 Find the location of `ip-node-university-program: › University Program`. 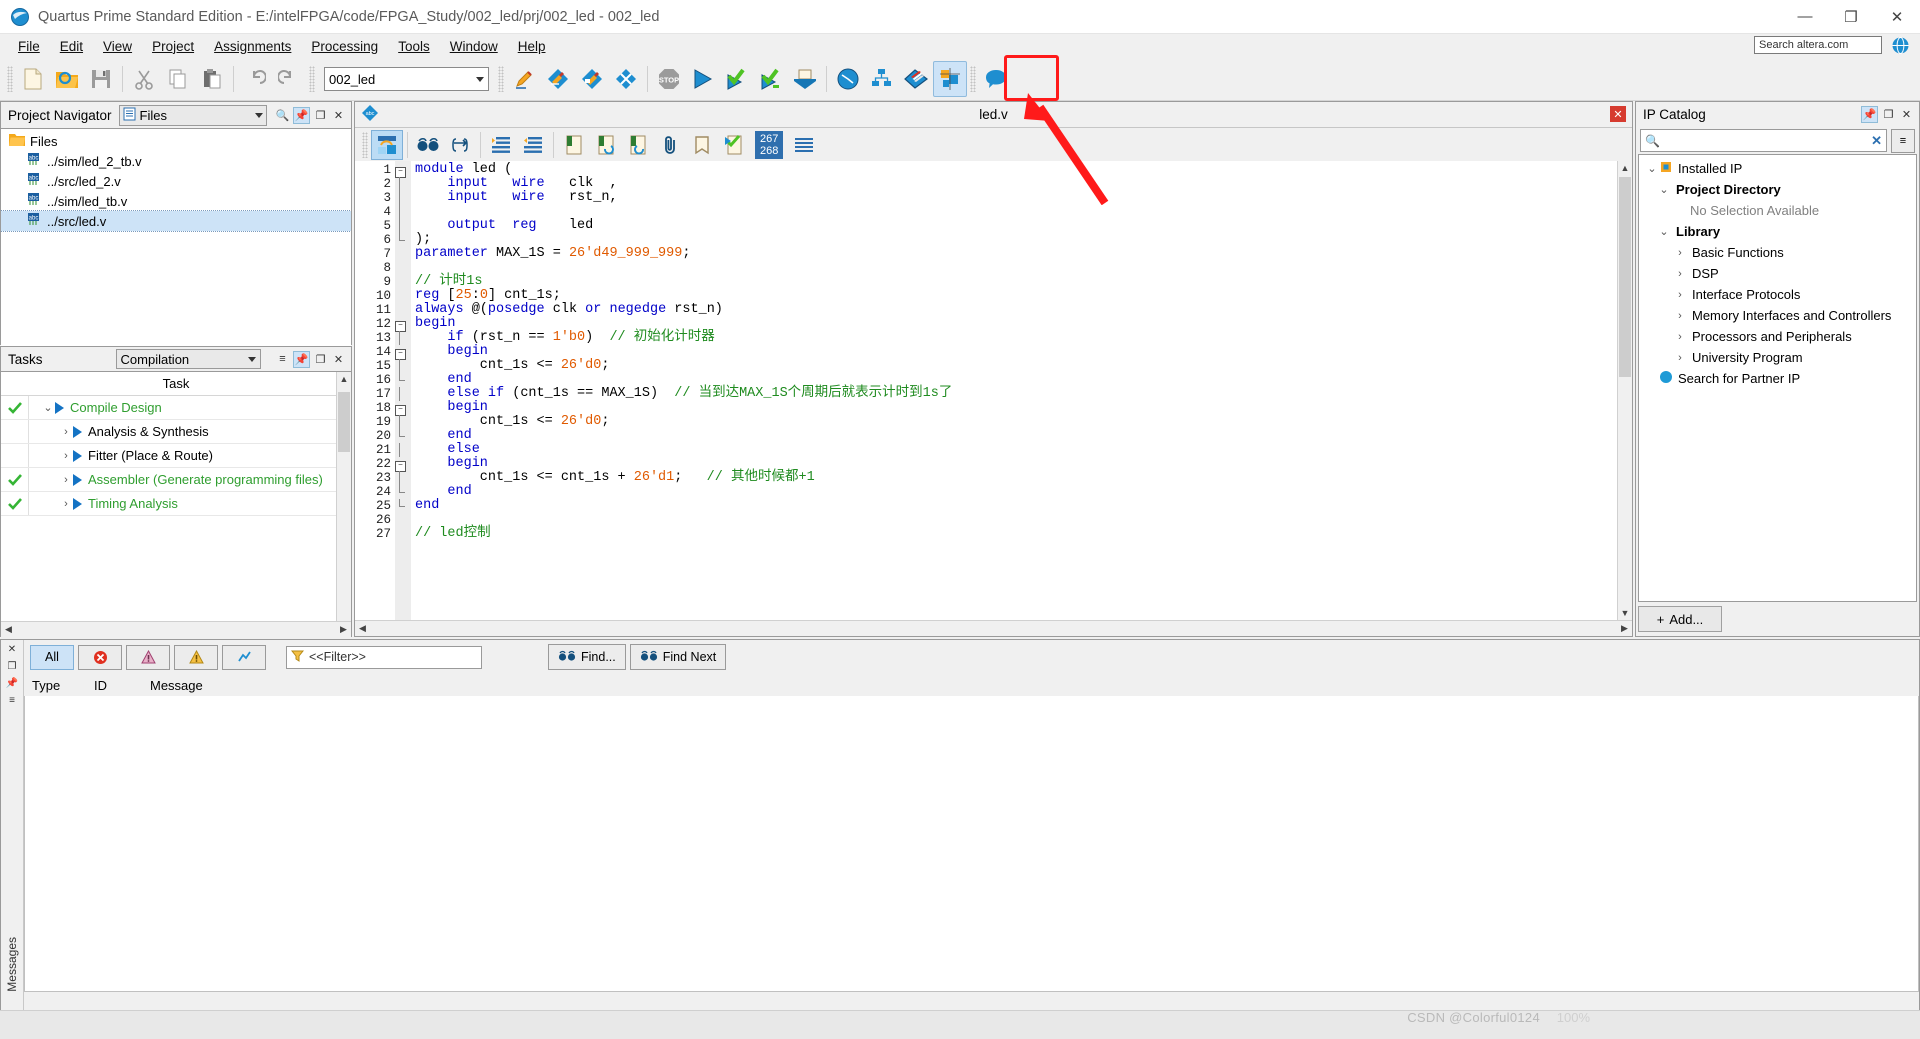

ip-node-university-program: › University Program is located at coordinates (1777, 357).